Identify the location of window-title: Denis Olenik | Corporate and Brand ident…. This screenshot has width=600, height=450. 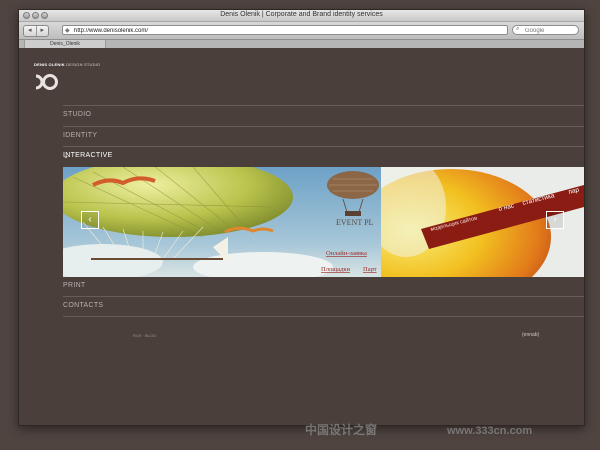
(301, 14).